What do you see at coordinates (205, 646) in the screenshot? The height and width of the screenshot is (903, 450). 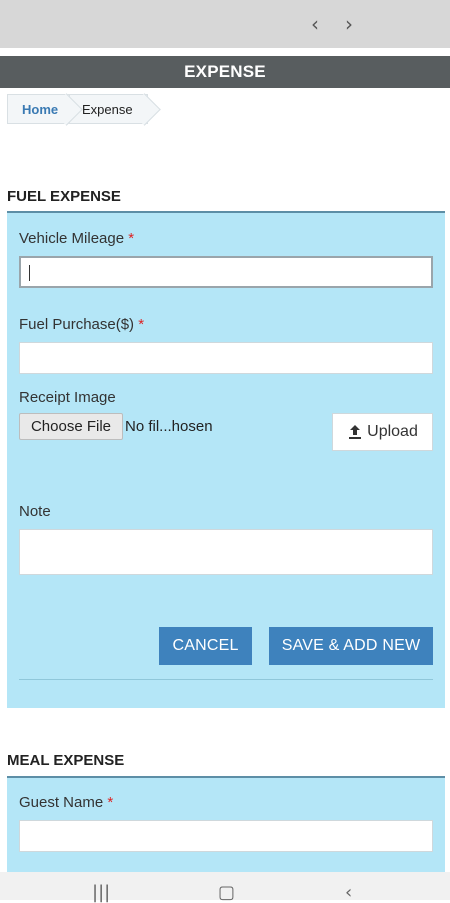 I see `cancel-button: CANCEL` at bounding box center [205, 646].